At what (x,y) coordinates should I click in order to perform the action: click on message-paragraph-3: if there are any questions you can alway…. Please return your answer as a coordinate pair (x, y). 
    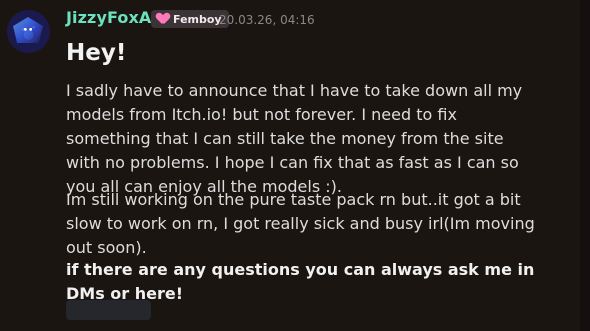
    Looking at the image, I should click on (300, 281).